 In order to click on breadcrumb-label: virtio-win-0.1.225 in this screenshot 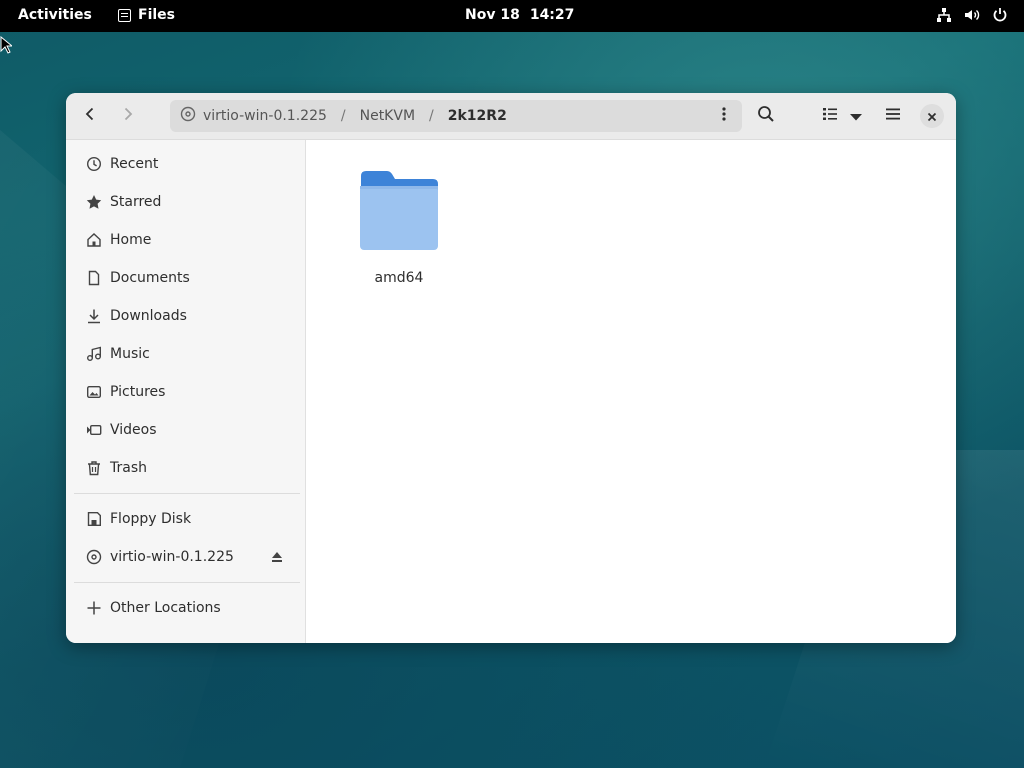, I will do `click(265, 116)`.